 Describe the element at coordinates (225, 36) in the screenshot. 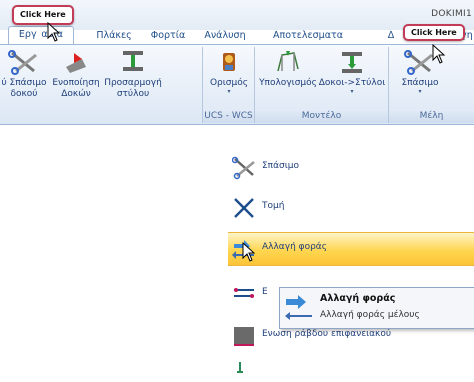

I see `tab-analysi: Ανάλυση` at that location.